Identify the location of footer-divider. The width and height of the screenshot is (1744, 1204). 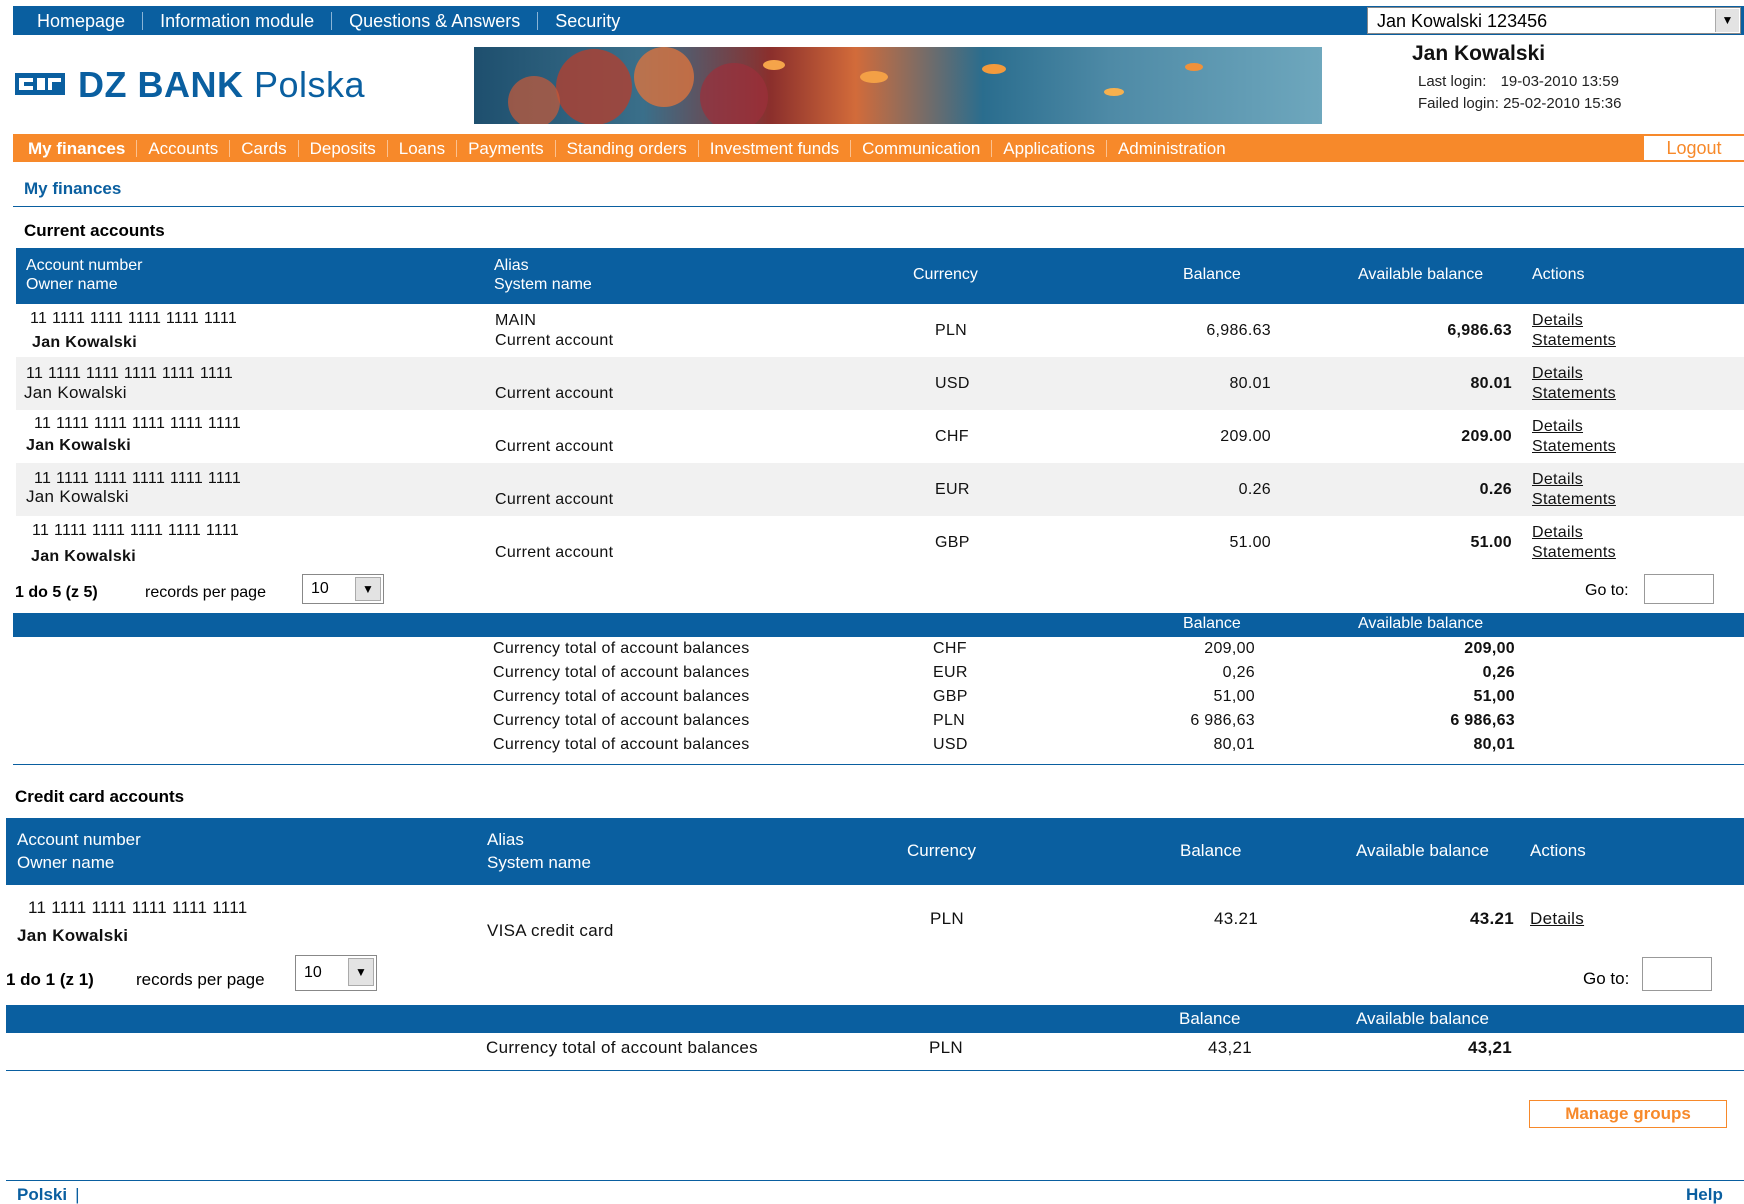
(875, 1180).